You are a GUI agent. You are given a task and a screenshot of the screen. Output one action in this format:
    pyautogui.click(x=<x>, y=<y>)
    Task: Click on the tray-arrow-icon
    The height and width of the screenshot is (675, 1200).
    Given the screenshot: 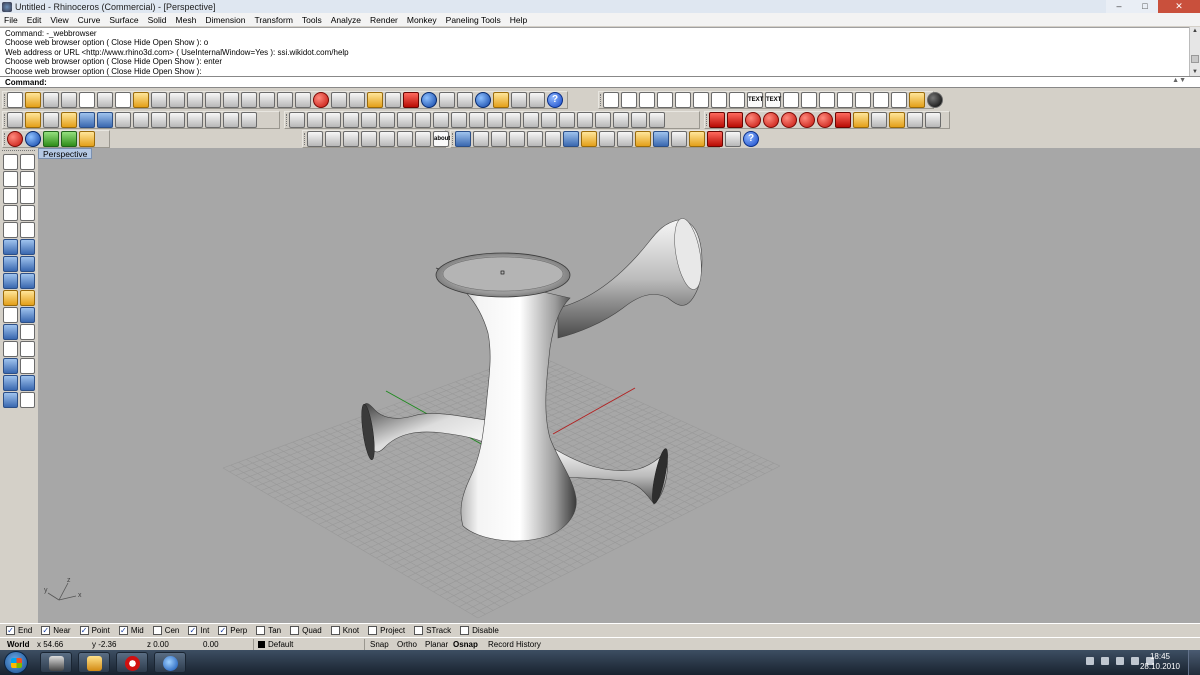 What is the action you would take?
    pyautogui.click(x=1090, y=661)
    